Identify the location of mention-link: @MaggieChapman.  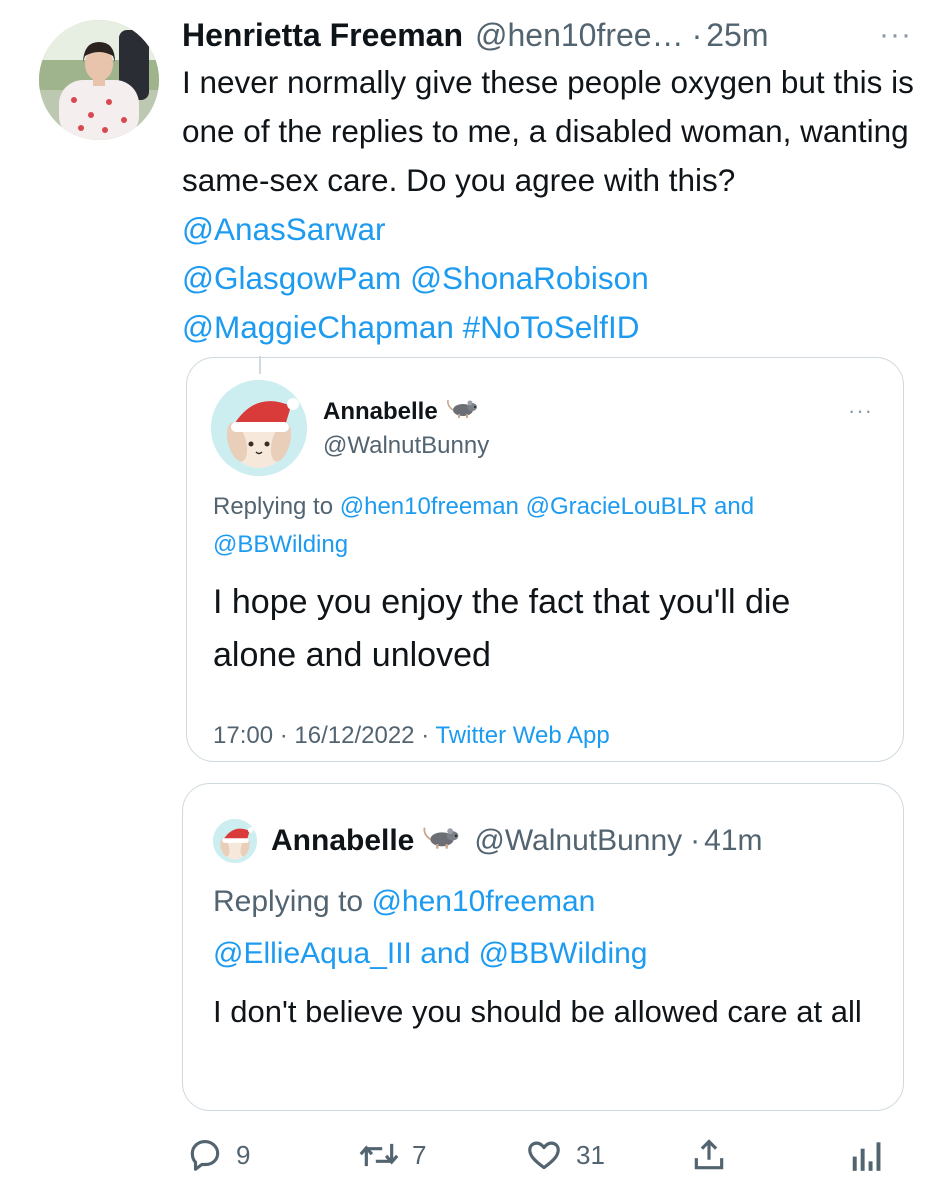
(318, 327).